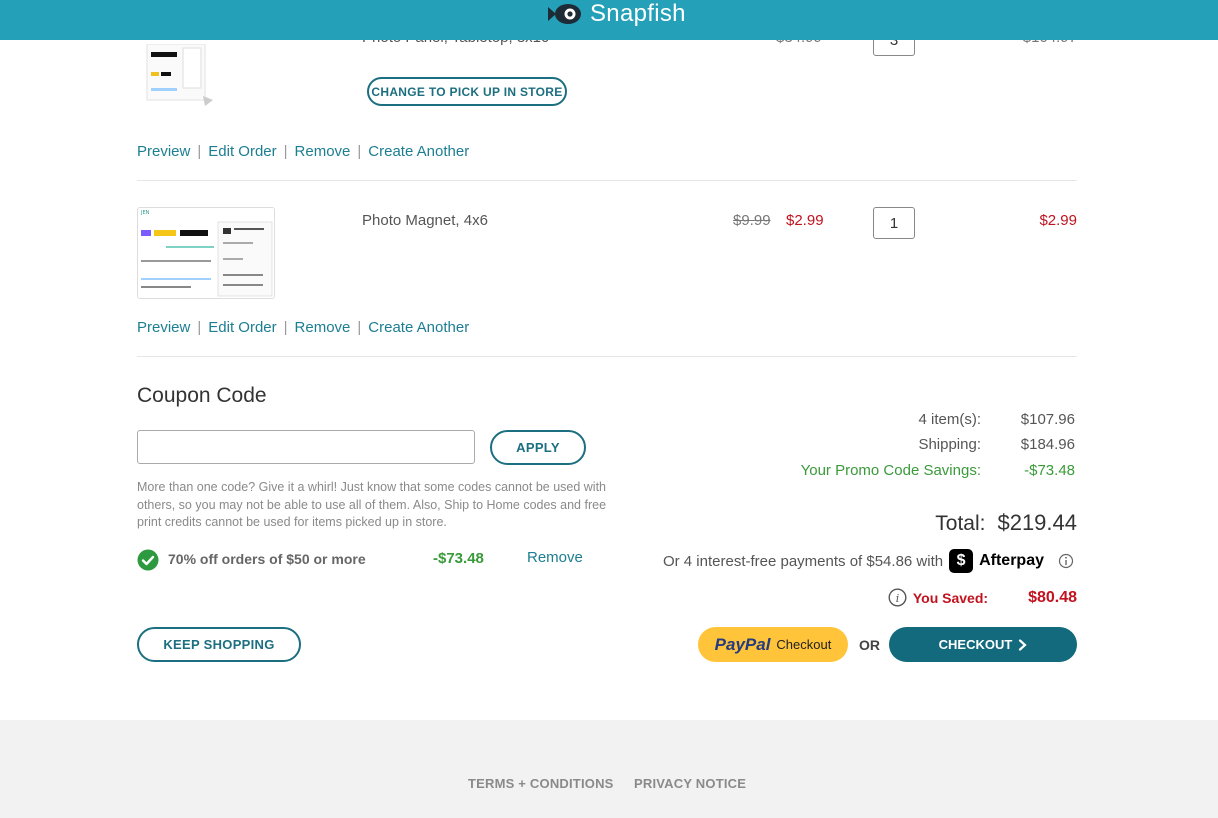 This screenshot has width=1218, height=818. Describe the element at coordinates (638, 13) in the screenshot. I see `brand-name: Snapfish` at that location.